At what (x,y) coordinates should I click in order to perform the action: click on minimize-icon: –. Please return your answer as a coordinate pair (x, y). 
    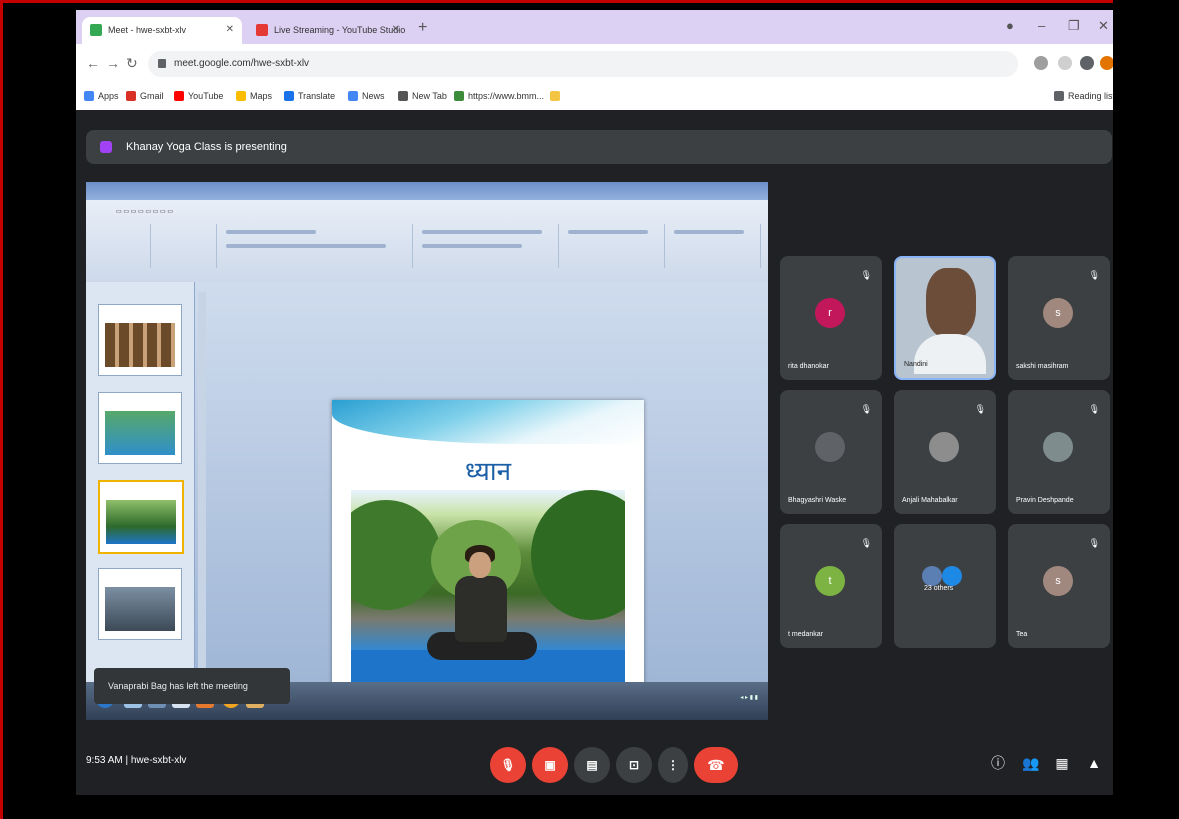
    Looking at the image, I should click on (1041, 25).